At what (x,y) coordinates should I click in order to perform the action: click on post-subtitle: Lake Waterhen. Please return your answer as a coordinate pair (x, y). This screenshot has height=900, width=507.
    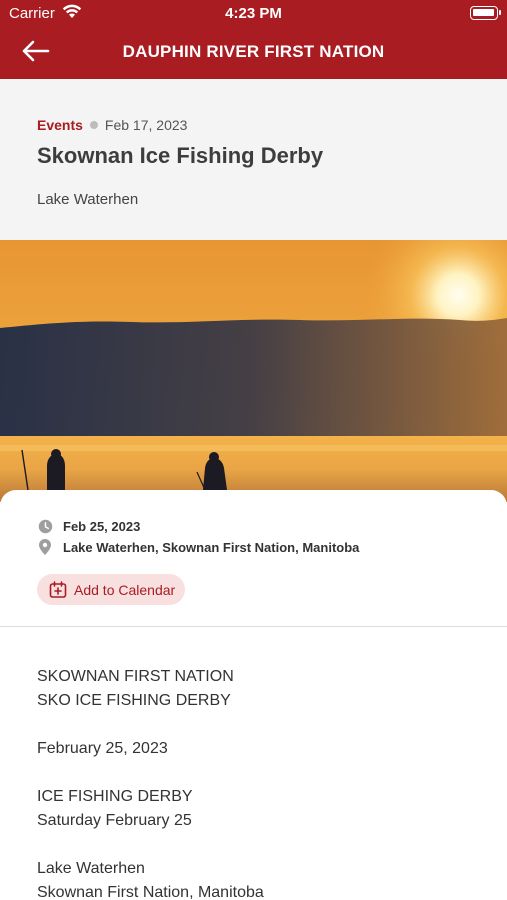
    Looking at the image, I should click on (88, 199).